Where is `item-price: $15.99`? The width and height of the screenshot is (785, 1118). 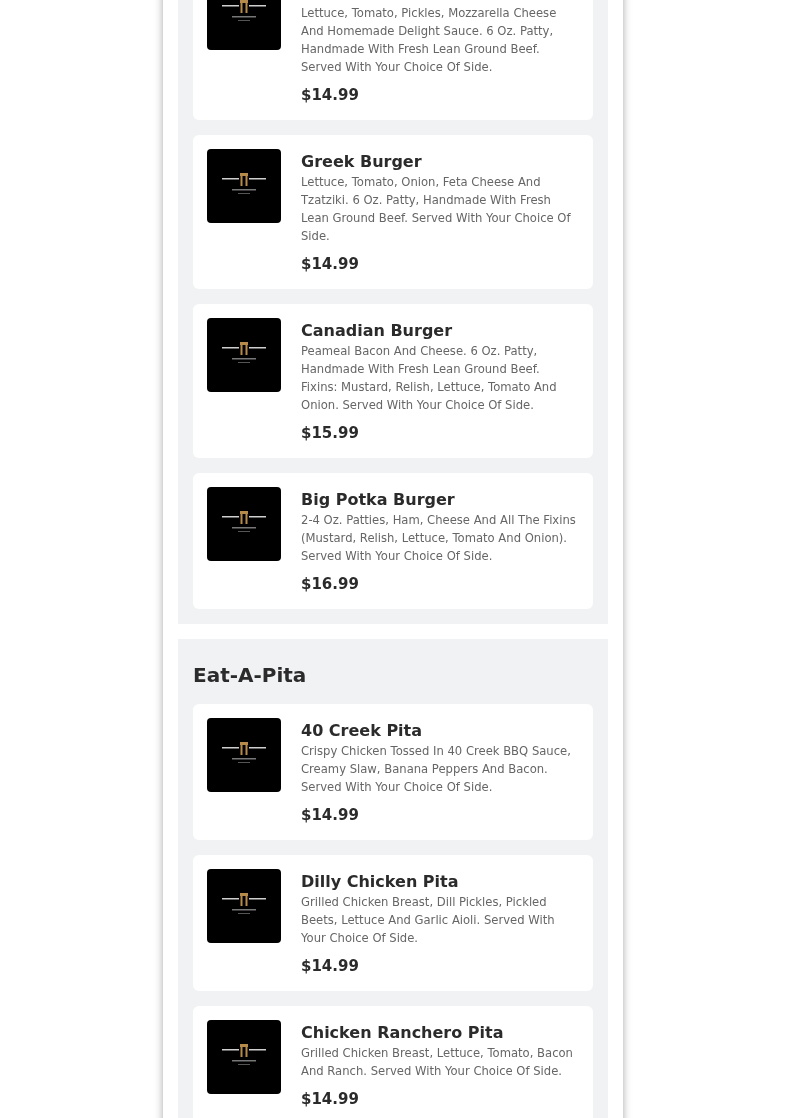
item-price: $15.99 is located at coordinates (330, 433).